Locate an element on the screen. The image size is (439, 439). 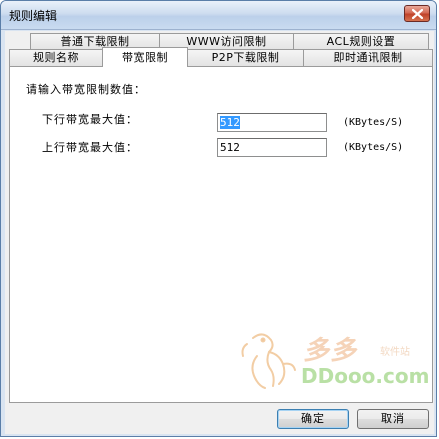
download-unit: (KBytes/S) is located at coordinates (373, 122).